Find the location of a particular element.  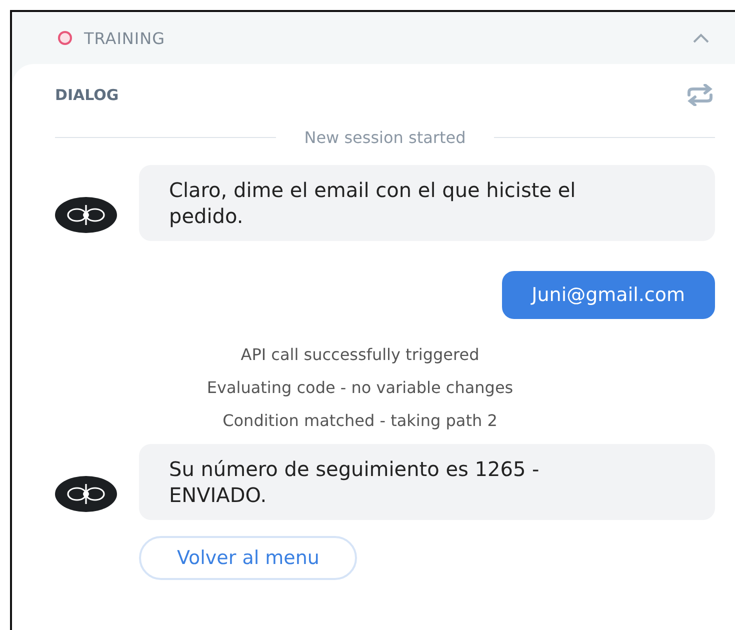

system-event: API call successfully triggered is located at coordinates (360, 354).